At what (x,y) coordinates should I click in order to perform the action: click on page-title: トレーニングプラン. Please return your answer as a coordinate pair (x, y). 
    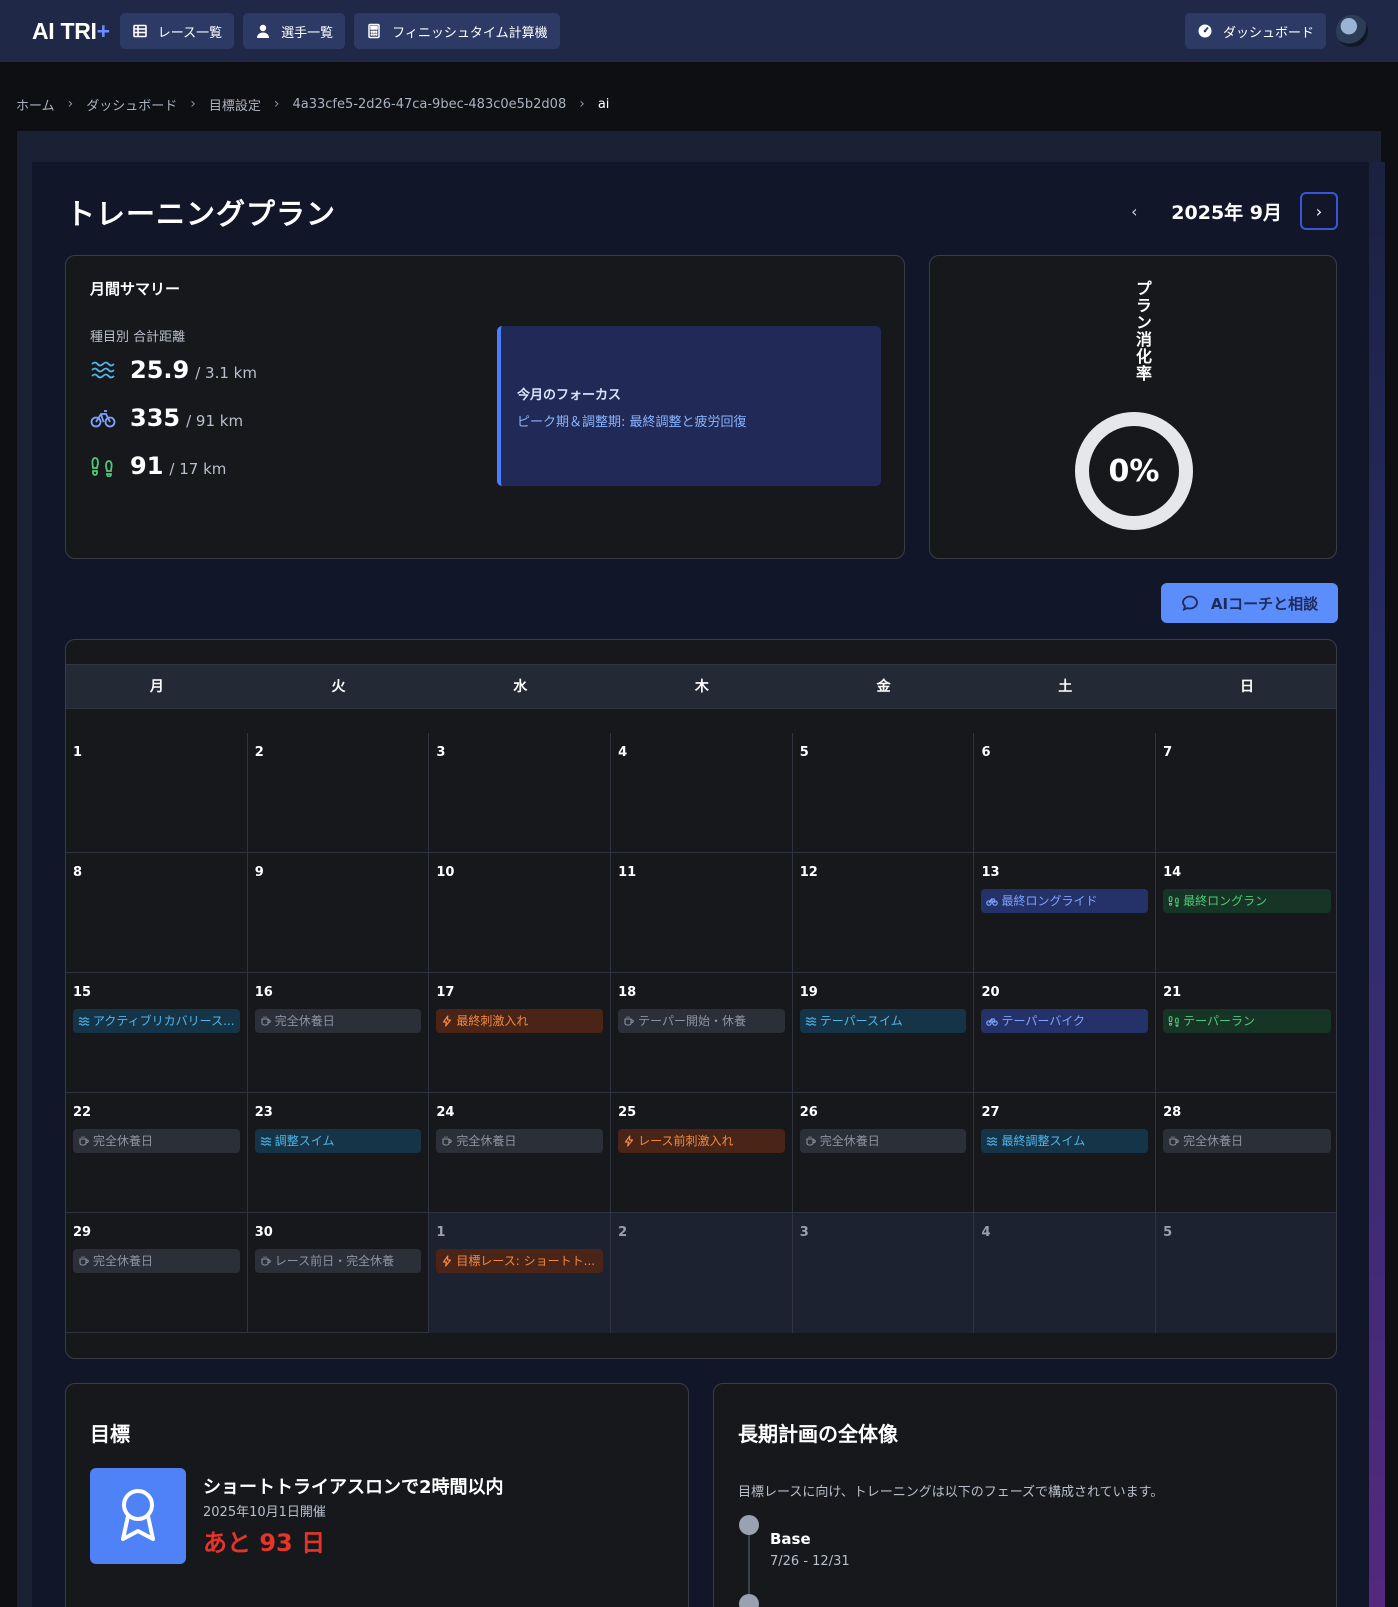
    Looking at the image, I should click on (201, 214).